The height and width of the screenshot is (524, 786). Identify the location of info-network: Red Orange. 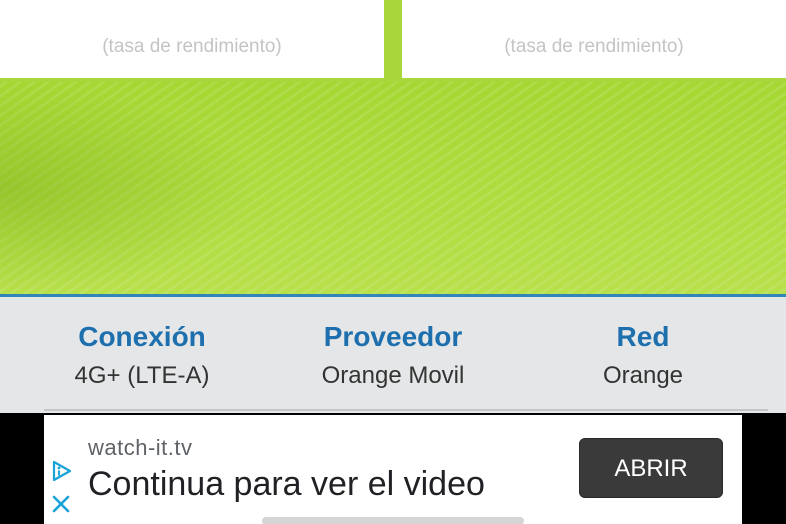
(643, 356).